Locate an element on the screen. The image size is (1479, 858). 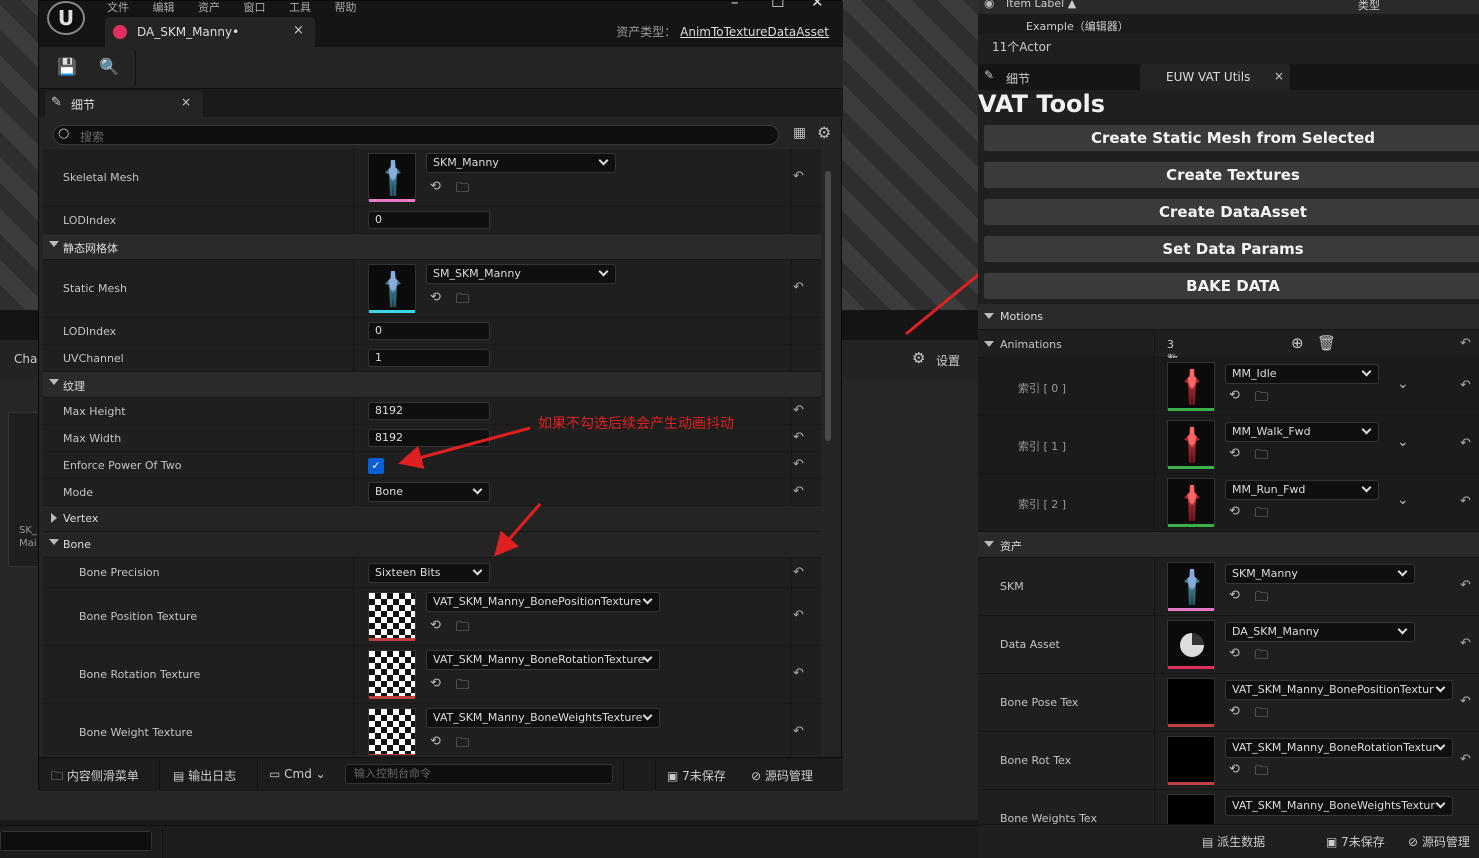
asset-picker-value: DA_SKM_Manny is located at coordinates (1276, 631).